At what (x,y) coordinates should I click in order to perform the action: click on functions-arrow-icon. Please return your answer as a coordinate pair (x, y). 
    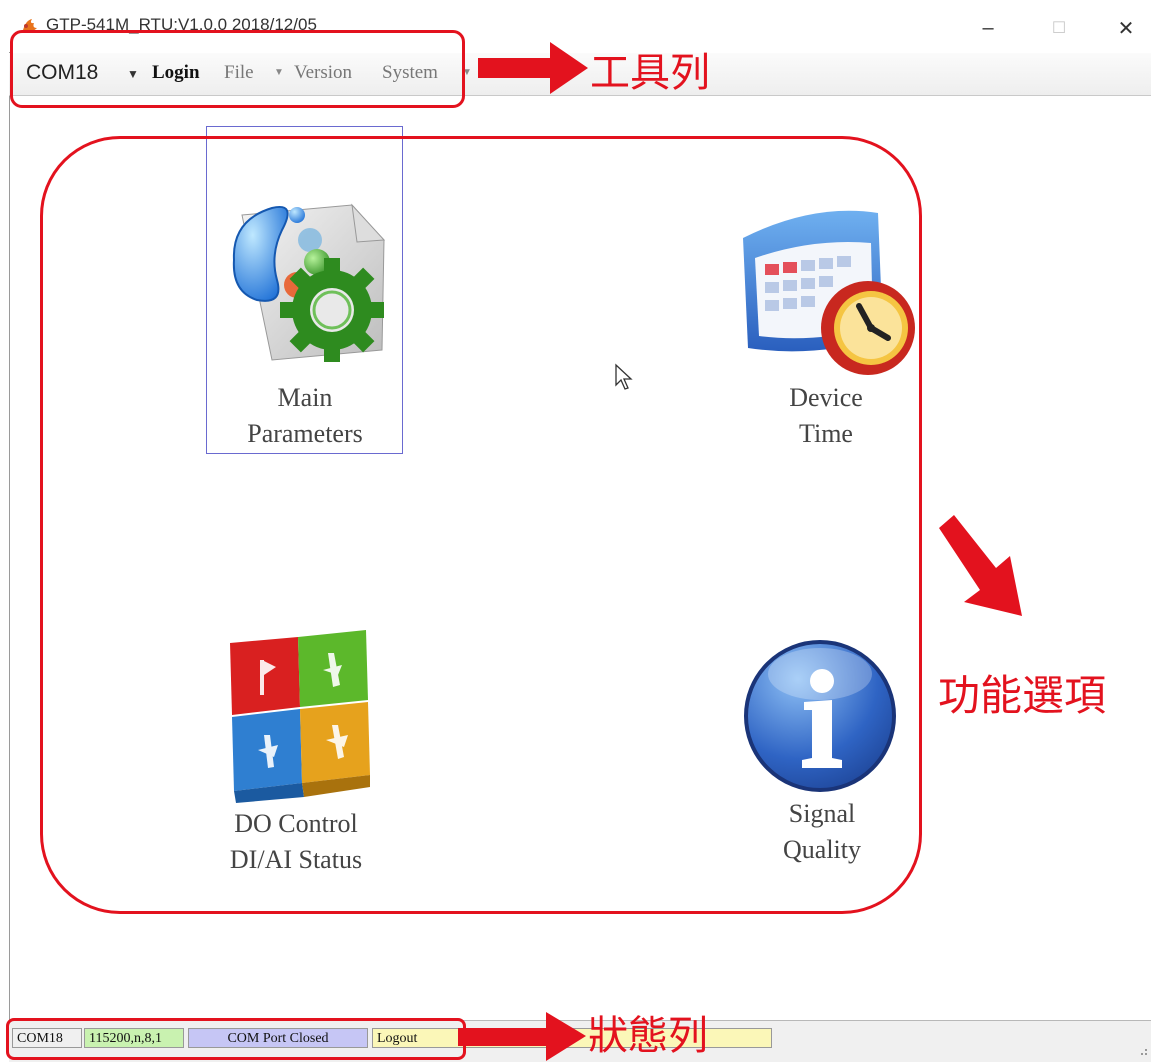
    Looking at the image, I should click on (980, 565).